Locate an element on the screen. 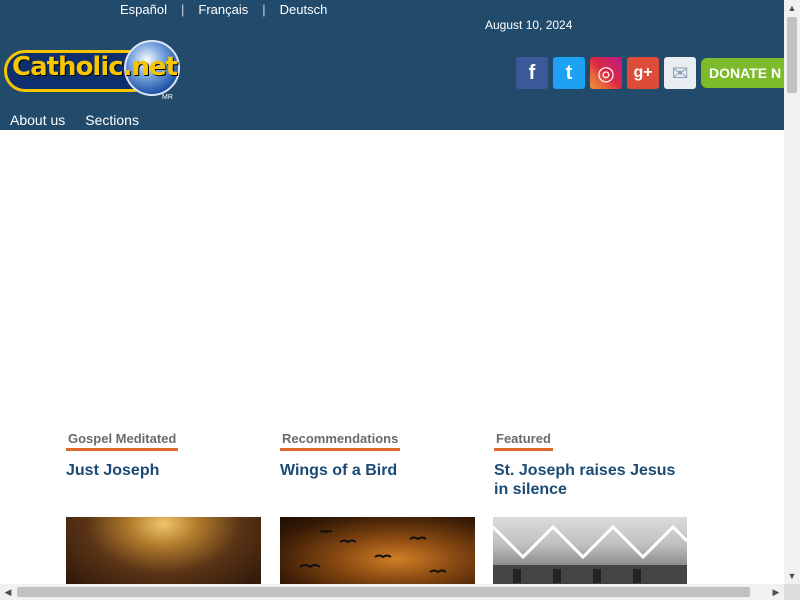  card-image-st-joseph is located at coordinates (590, 552).